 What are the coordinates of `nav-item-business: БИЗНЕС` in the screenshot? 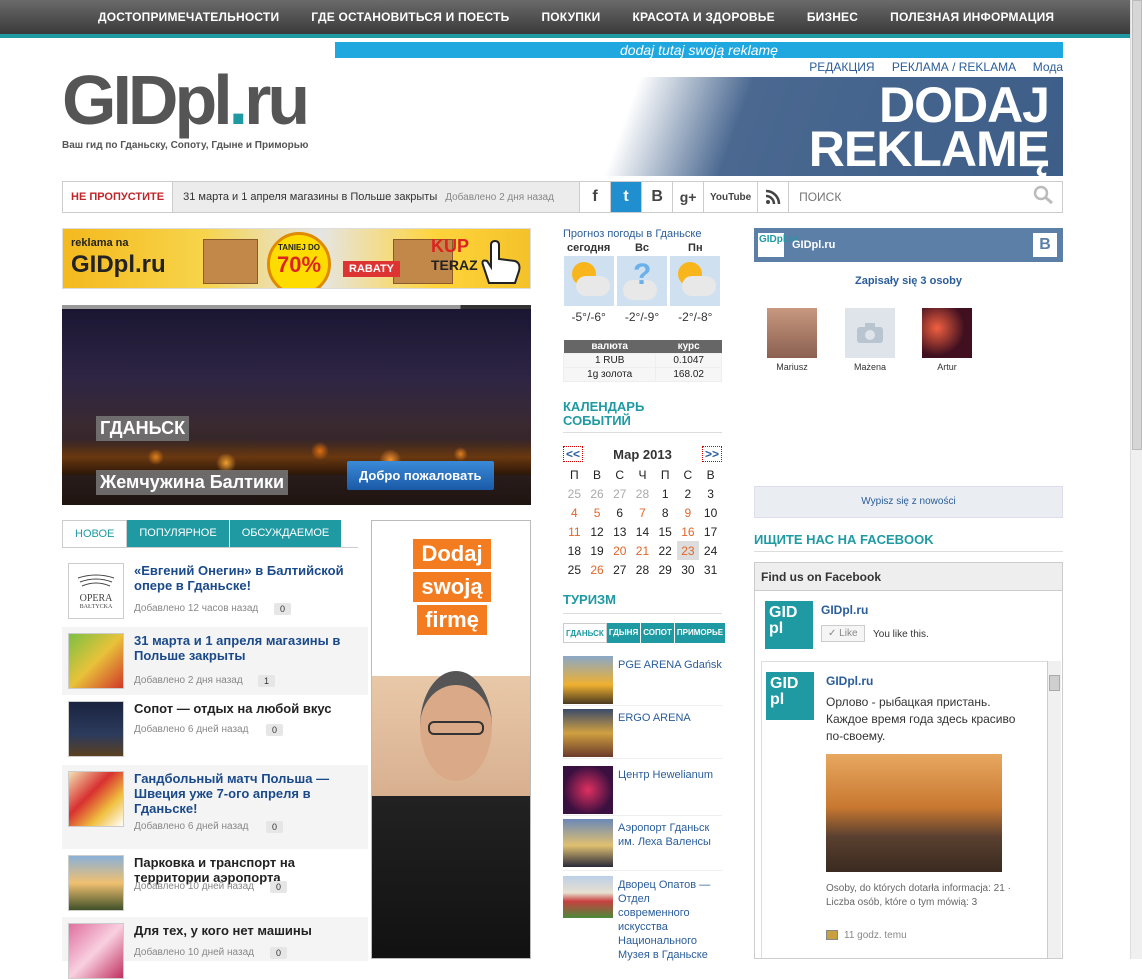 It's located at (832, 17).